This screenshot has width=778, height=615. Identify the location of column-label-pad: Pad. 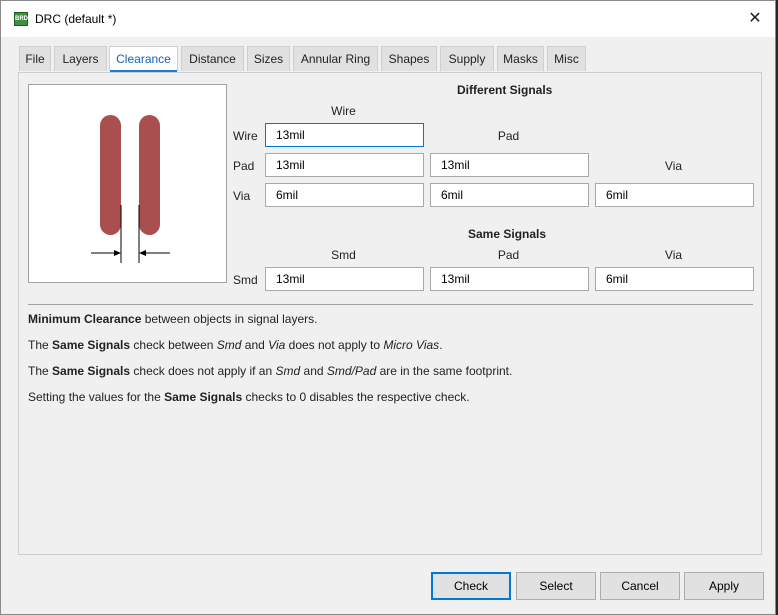
(508, 136).